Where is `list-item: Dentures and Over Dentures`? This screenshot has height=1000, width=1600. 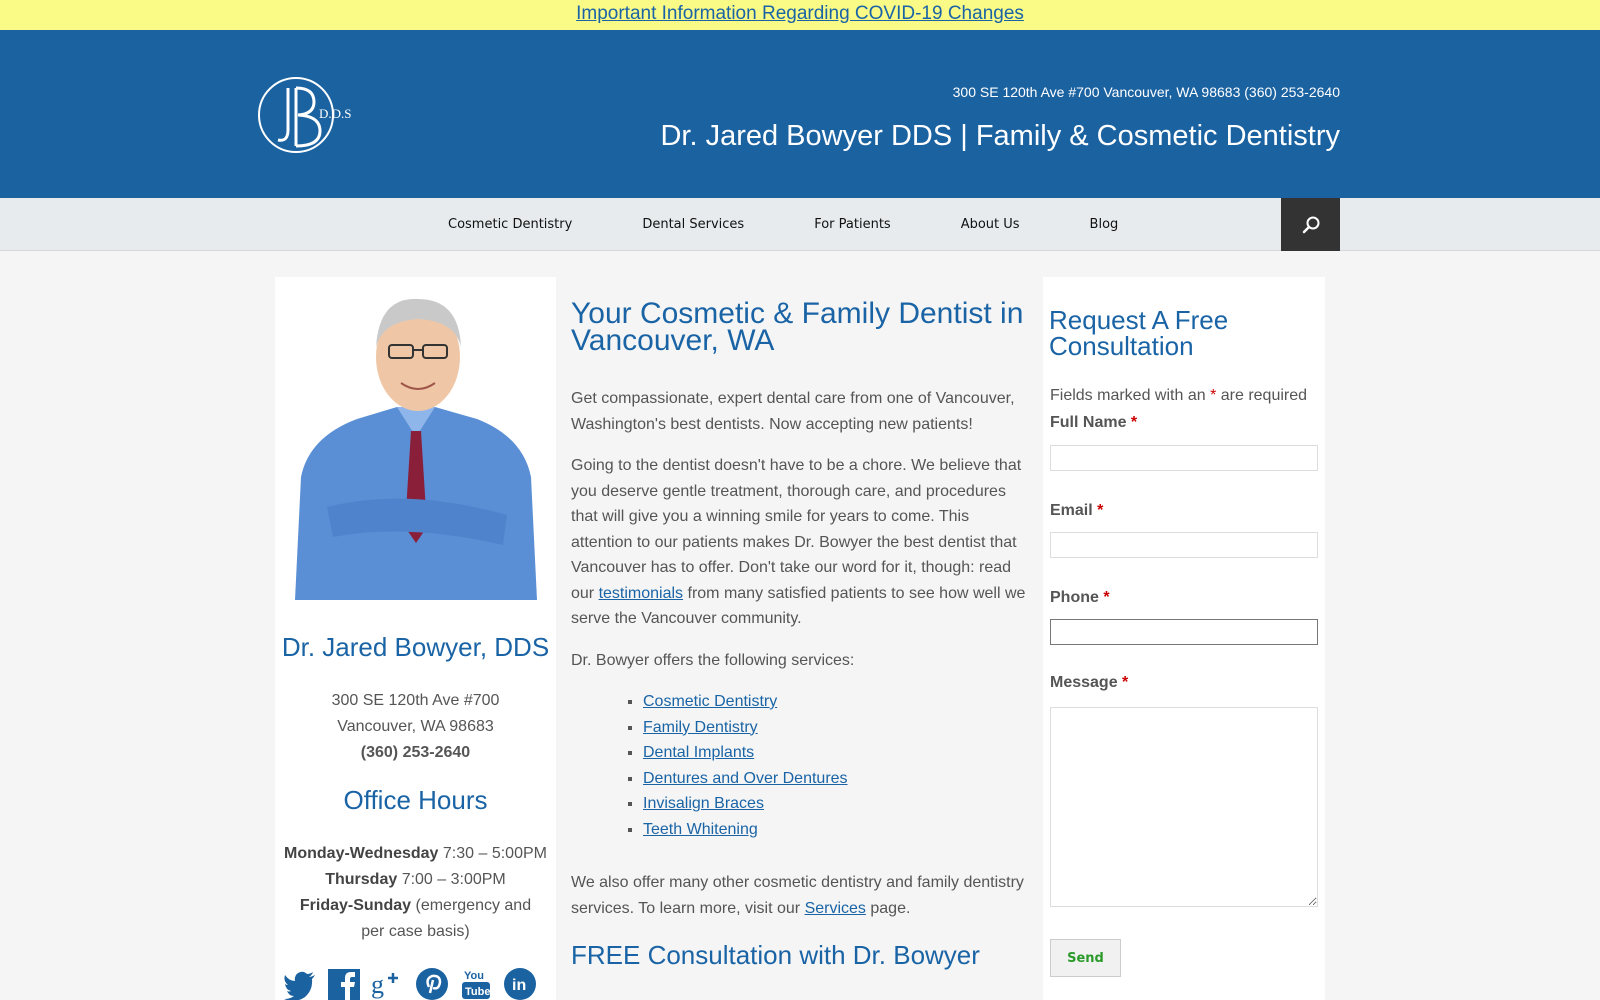 list-item: Dentures and Over Dentures is located at coordinates (837, 779).